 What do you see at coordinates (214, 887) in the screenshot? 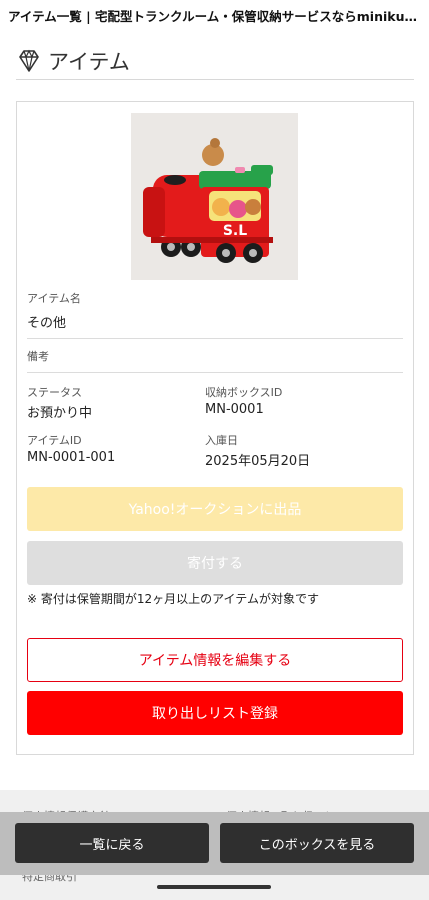
I see `home-indicator` at bounding box center [214, 887].